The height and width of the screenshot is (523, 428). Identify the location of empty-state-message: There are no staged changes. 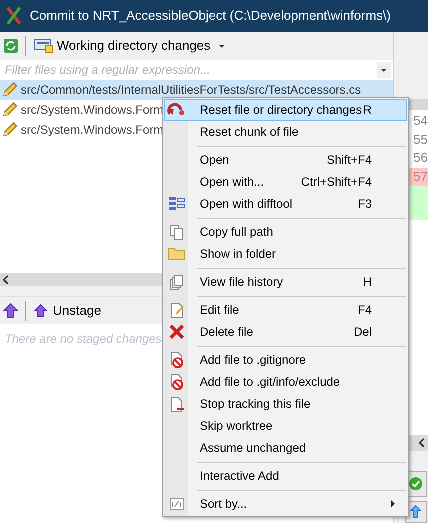
(83, 339).